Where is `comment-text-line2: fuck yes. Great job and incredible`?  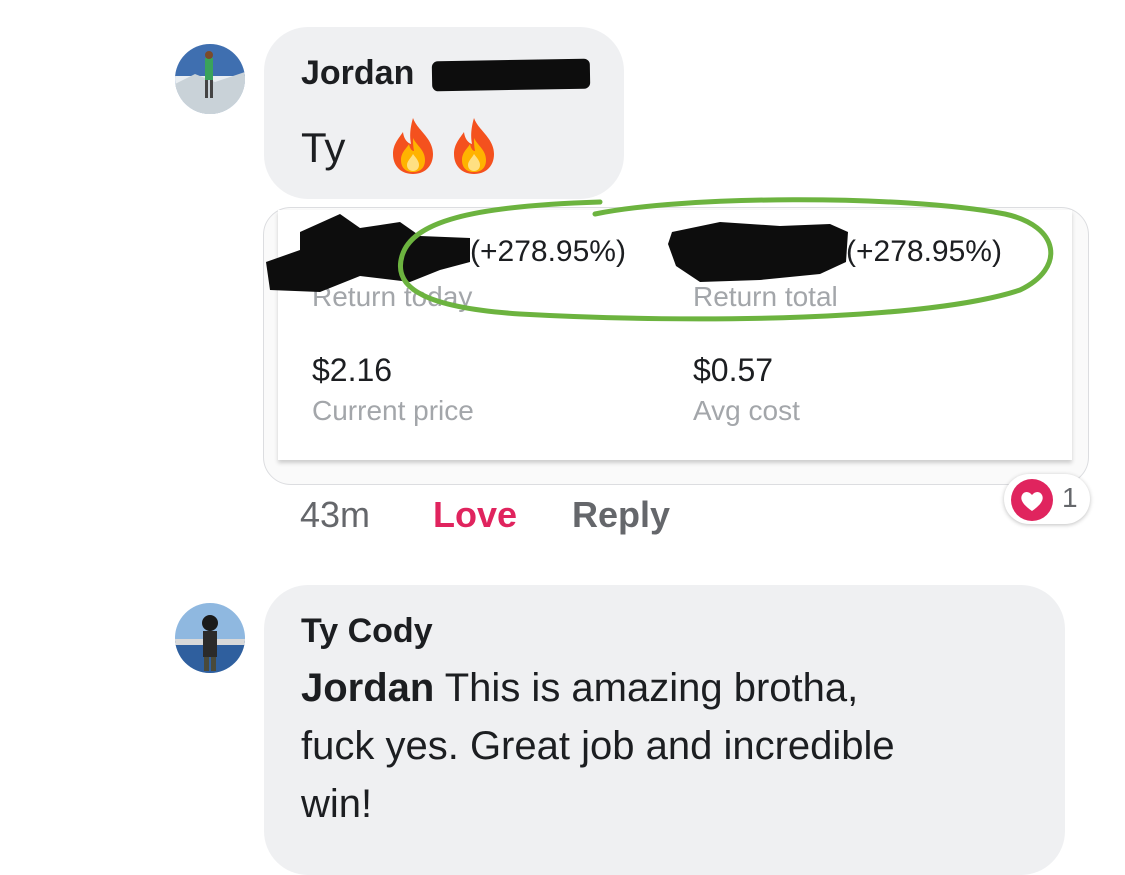 comment-text-line2: fuck yes. Great job and incredible is located at coordinates (598, 746).